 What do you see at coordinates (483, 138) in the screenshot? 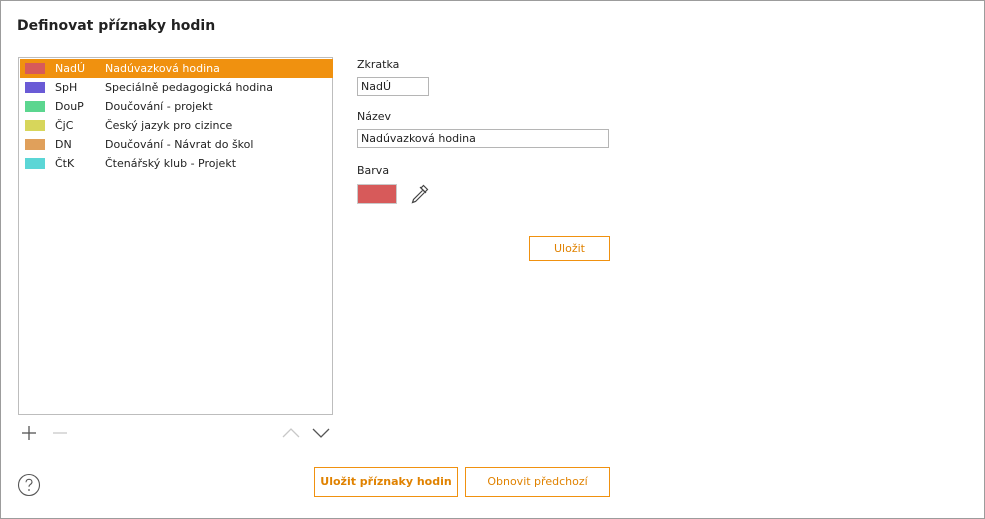
I see `name-field` at bounding box center [483, 138].